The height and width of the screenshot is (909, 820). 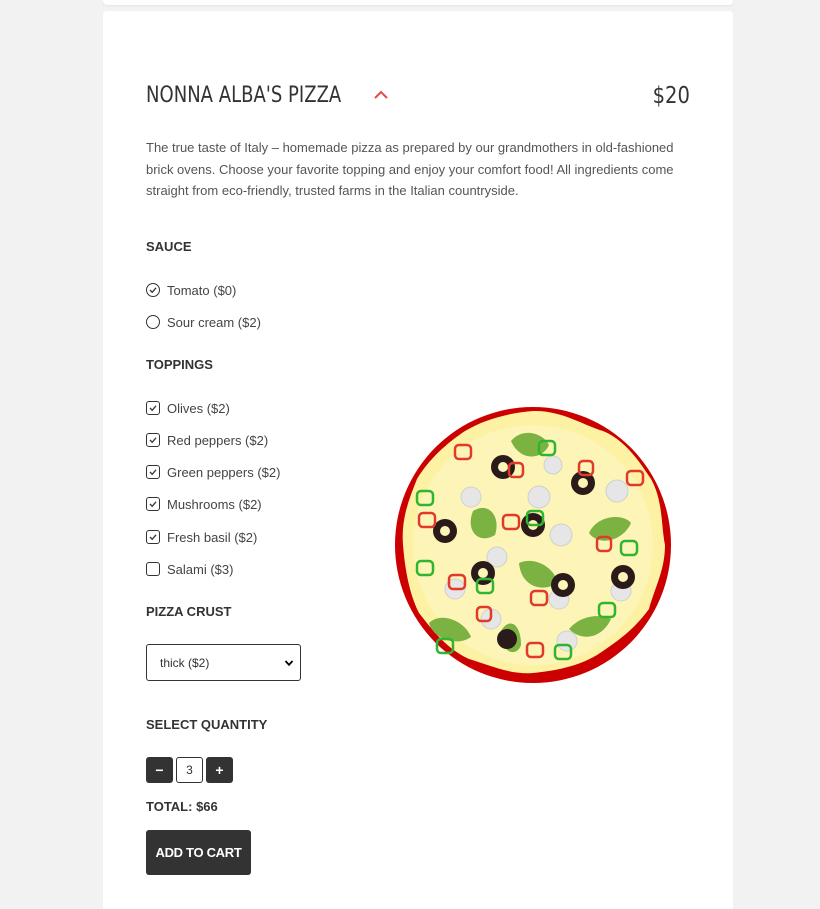 What do you see at coordinates (671, 96) in the screenshot?
I see `product-price: $20` at bounding box center [671, 96].